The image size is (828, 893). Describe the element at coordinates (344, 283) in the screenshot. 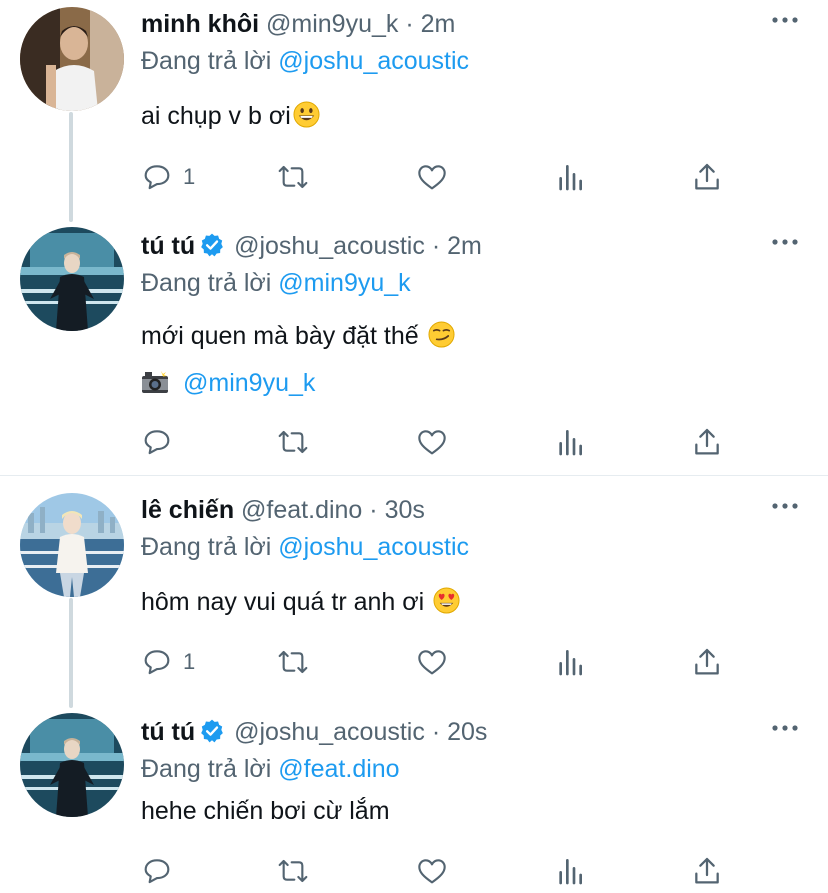

I see `replying-mention: @min9yu_k` at that location.